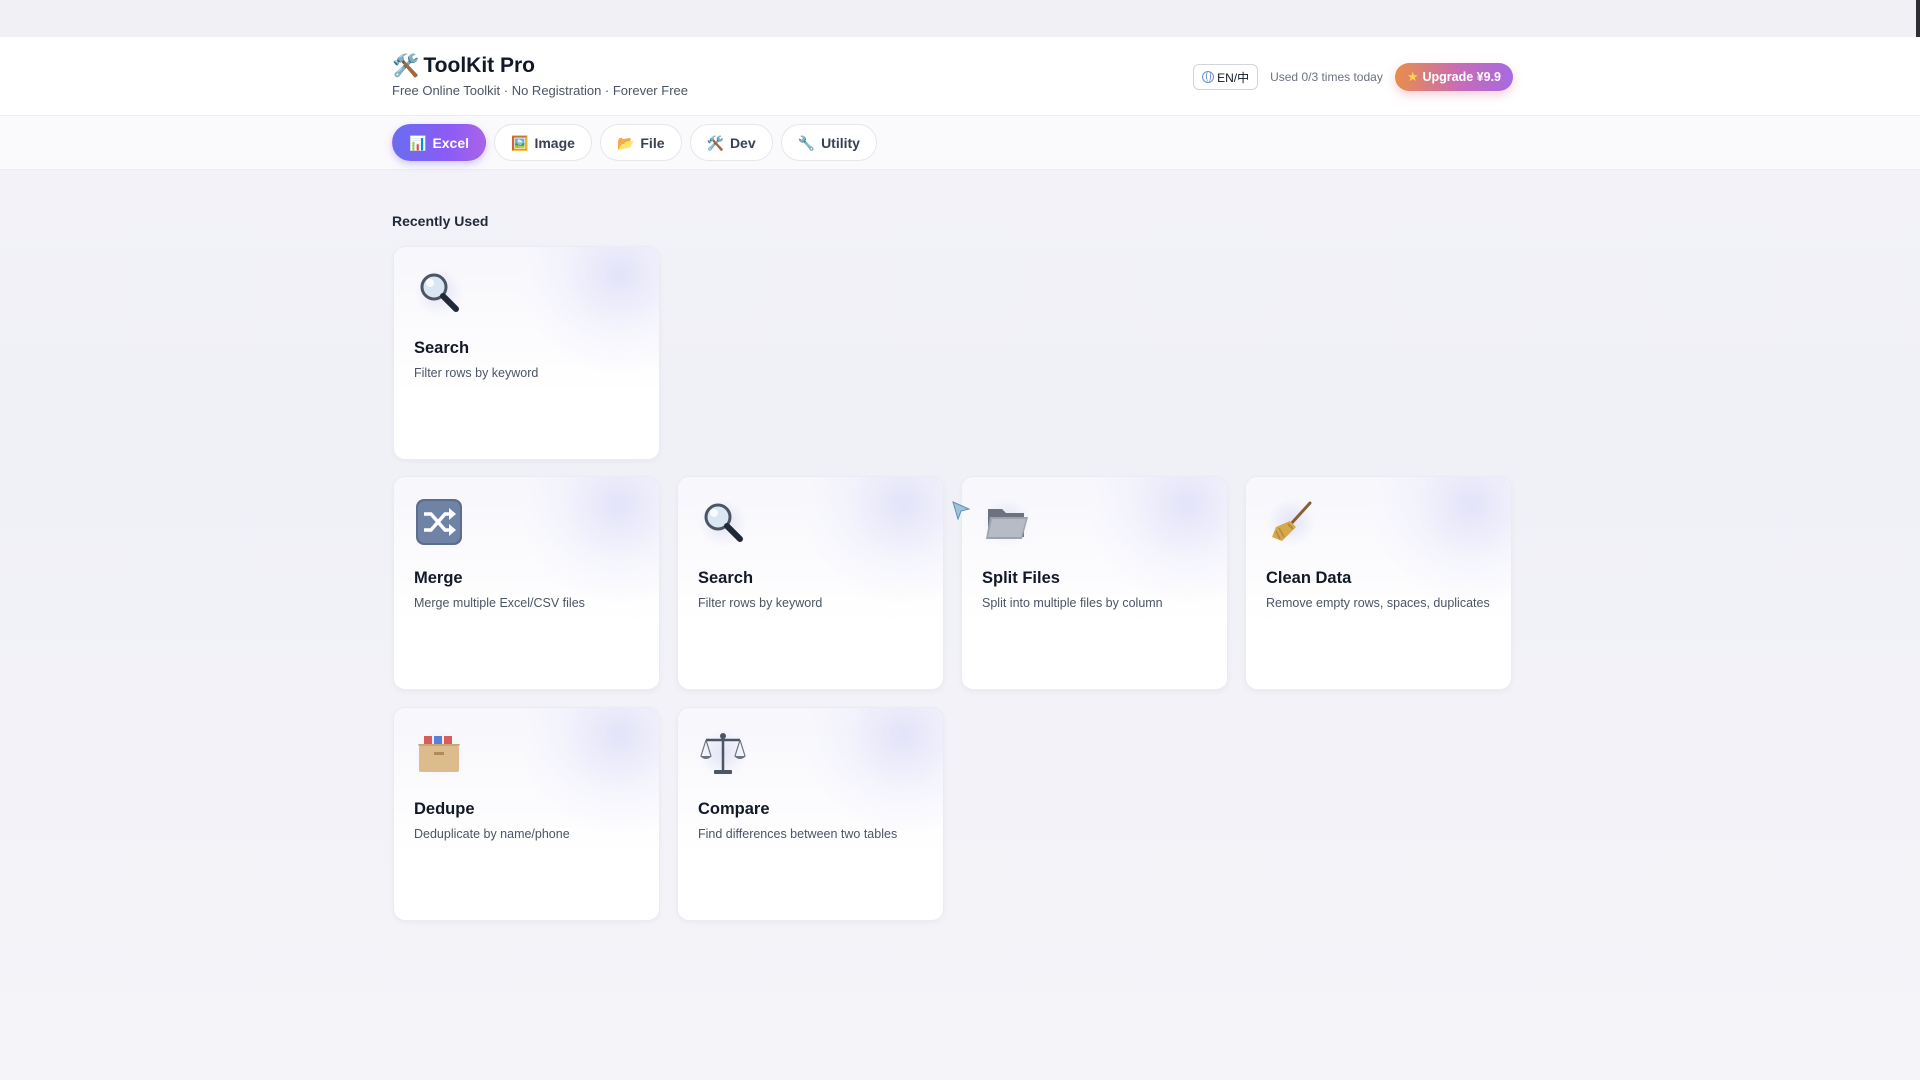  I want to click on tab-label: File, so click(652, 142).